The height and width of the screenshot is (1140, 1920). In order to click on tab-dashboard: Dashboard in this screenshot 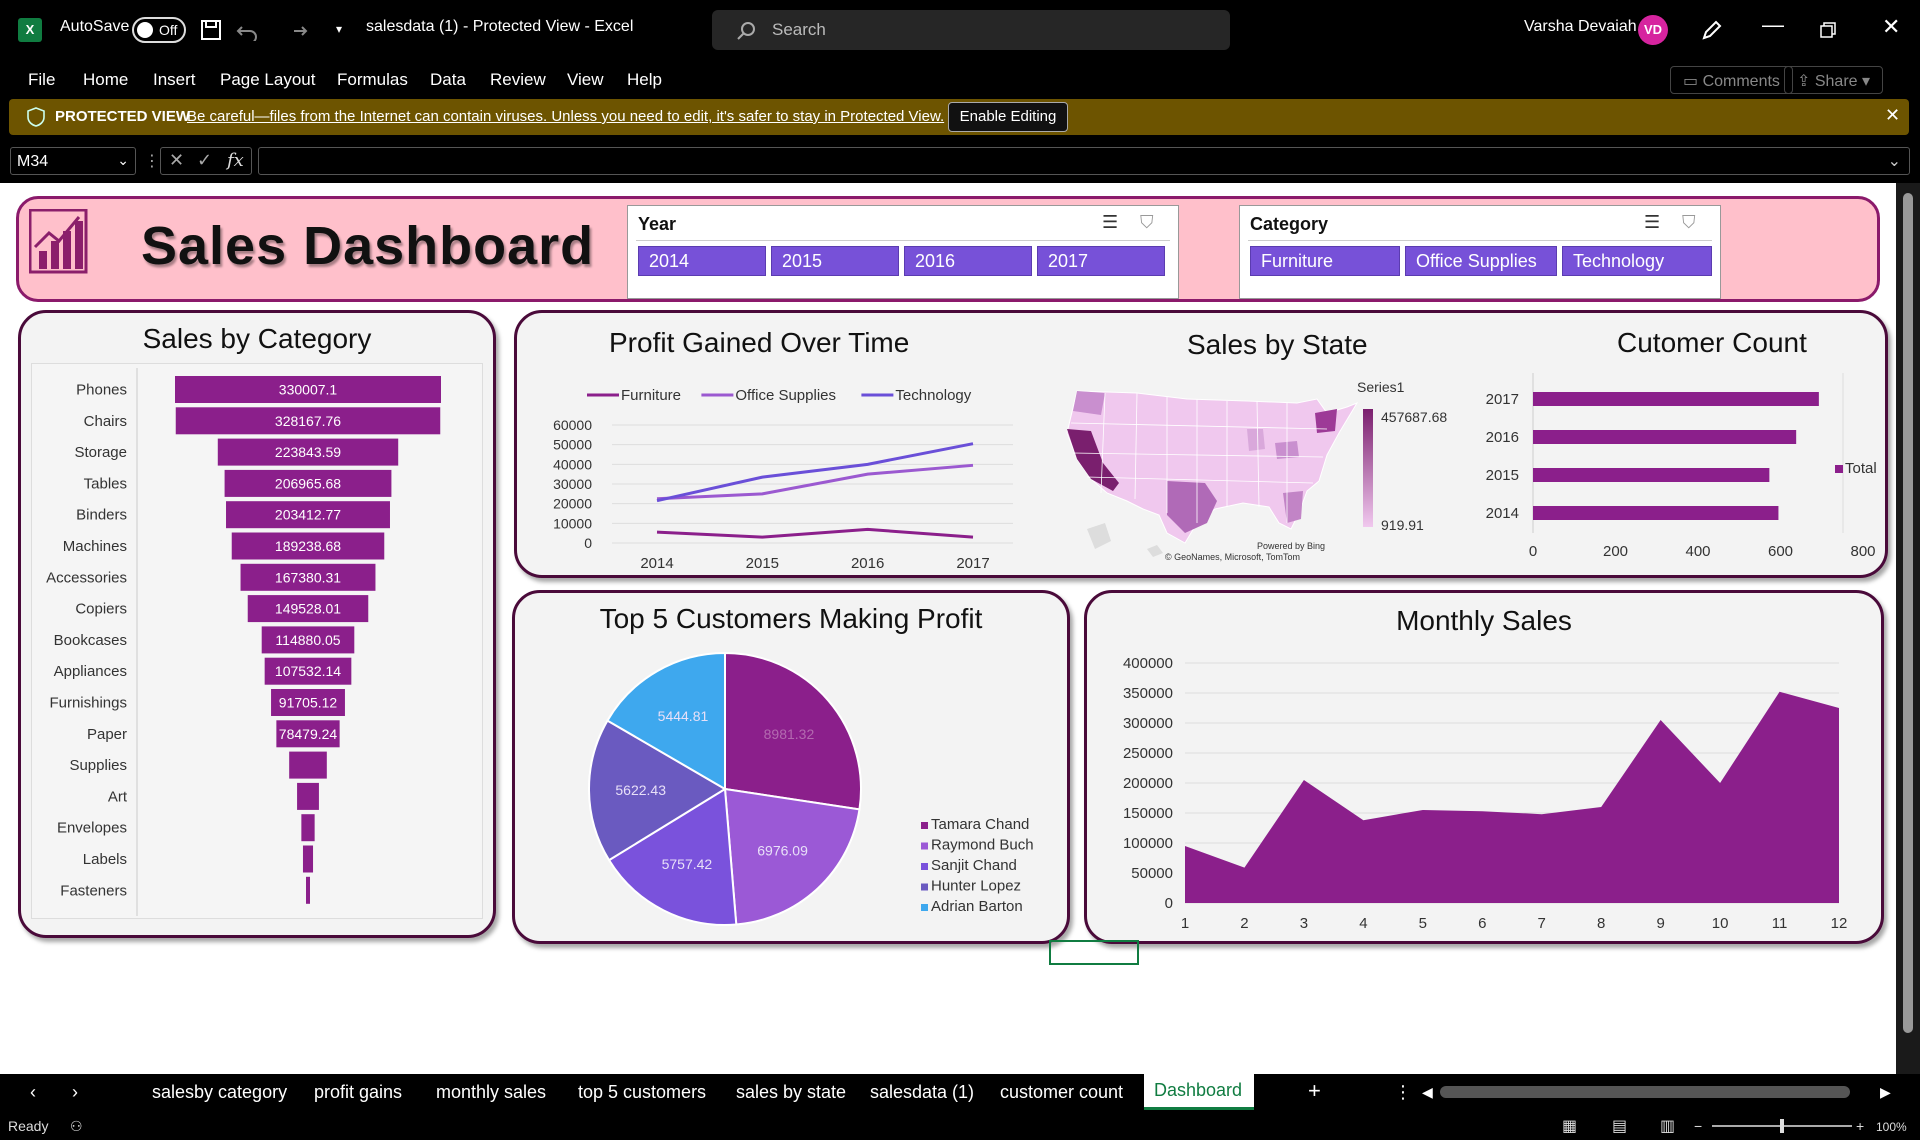, I will do `click(1199, 1092)`.